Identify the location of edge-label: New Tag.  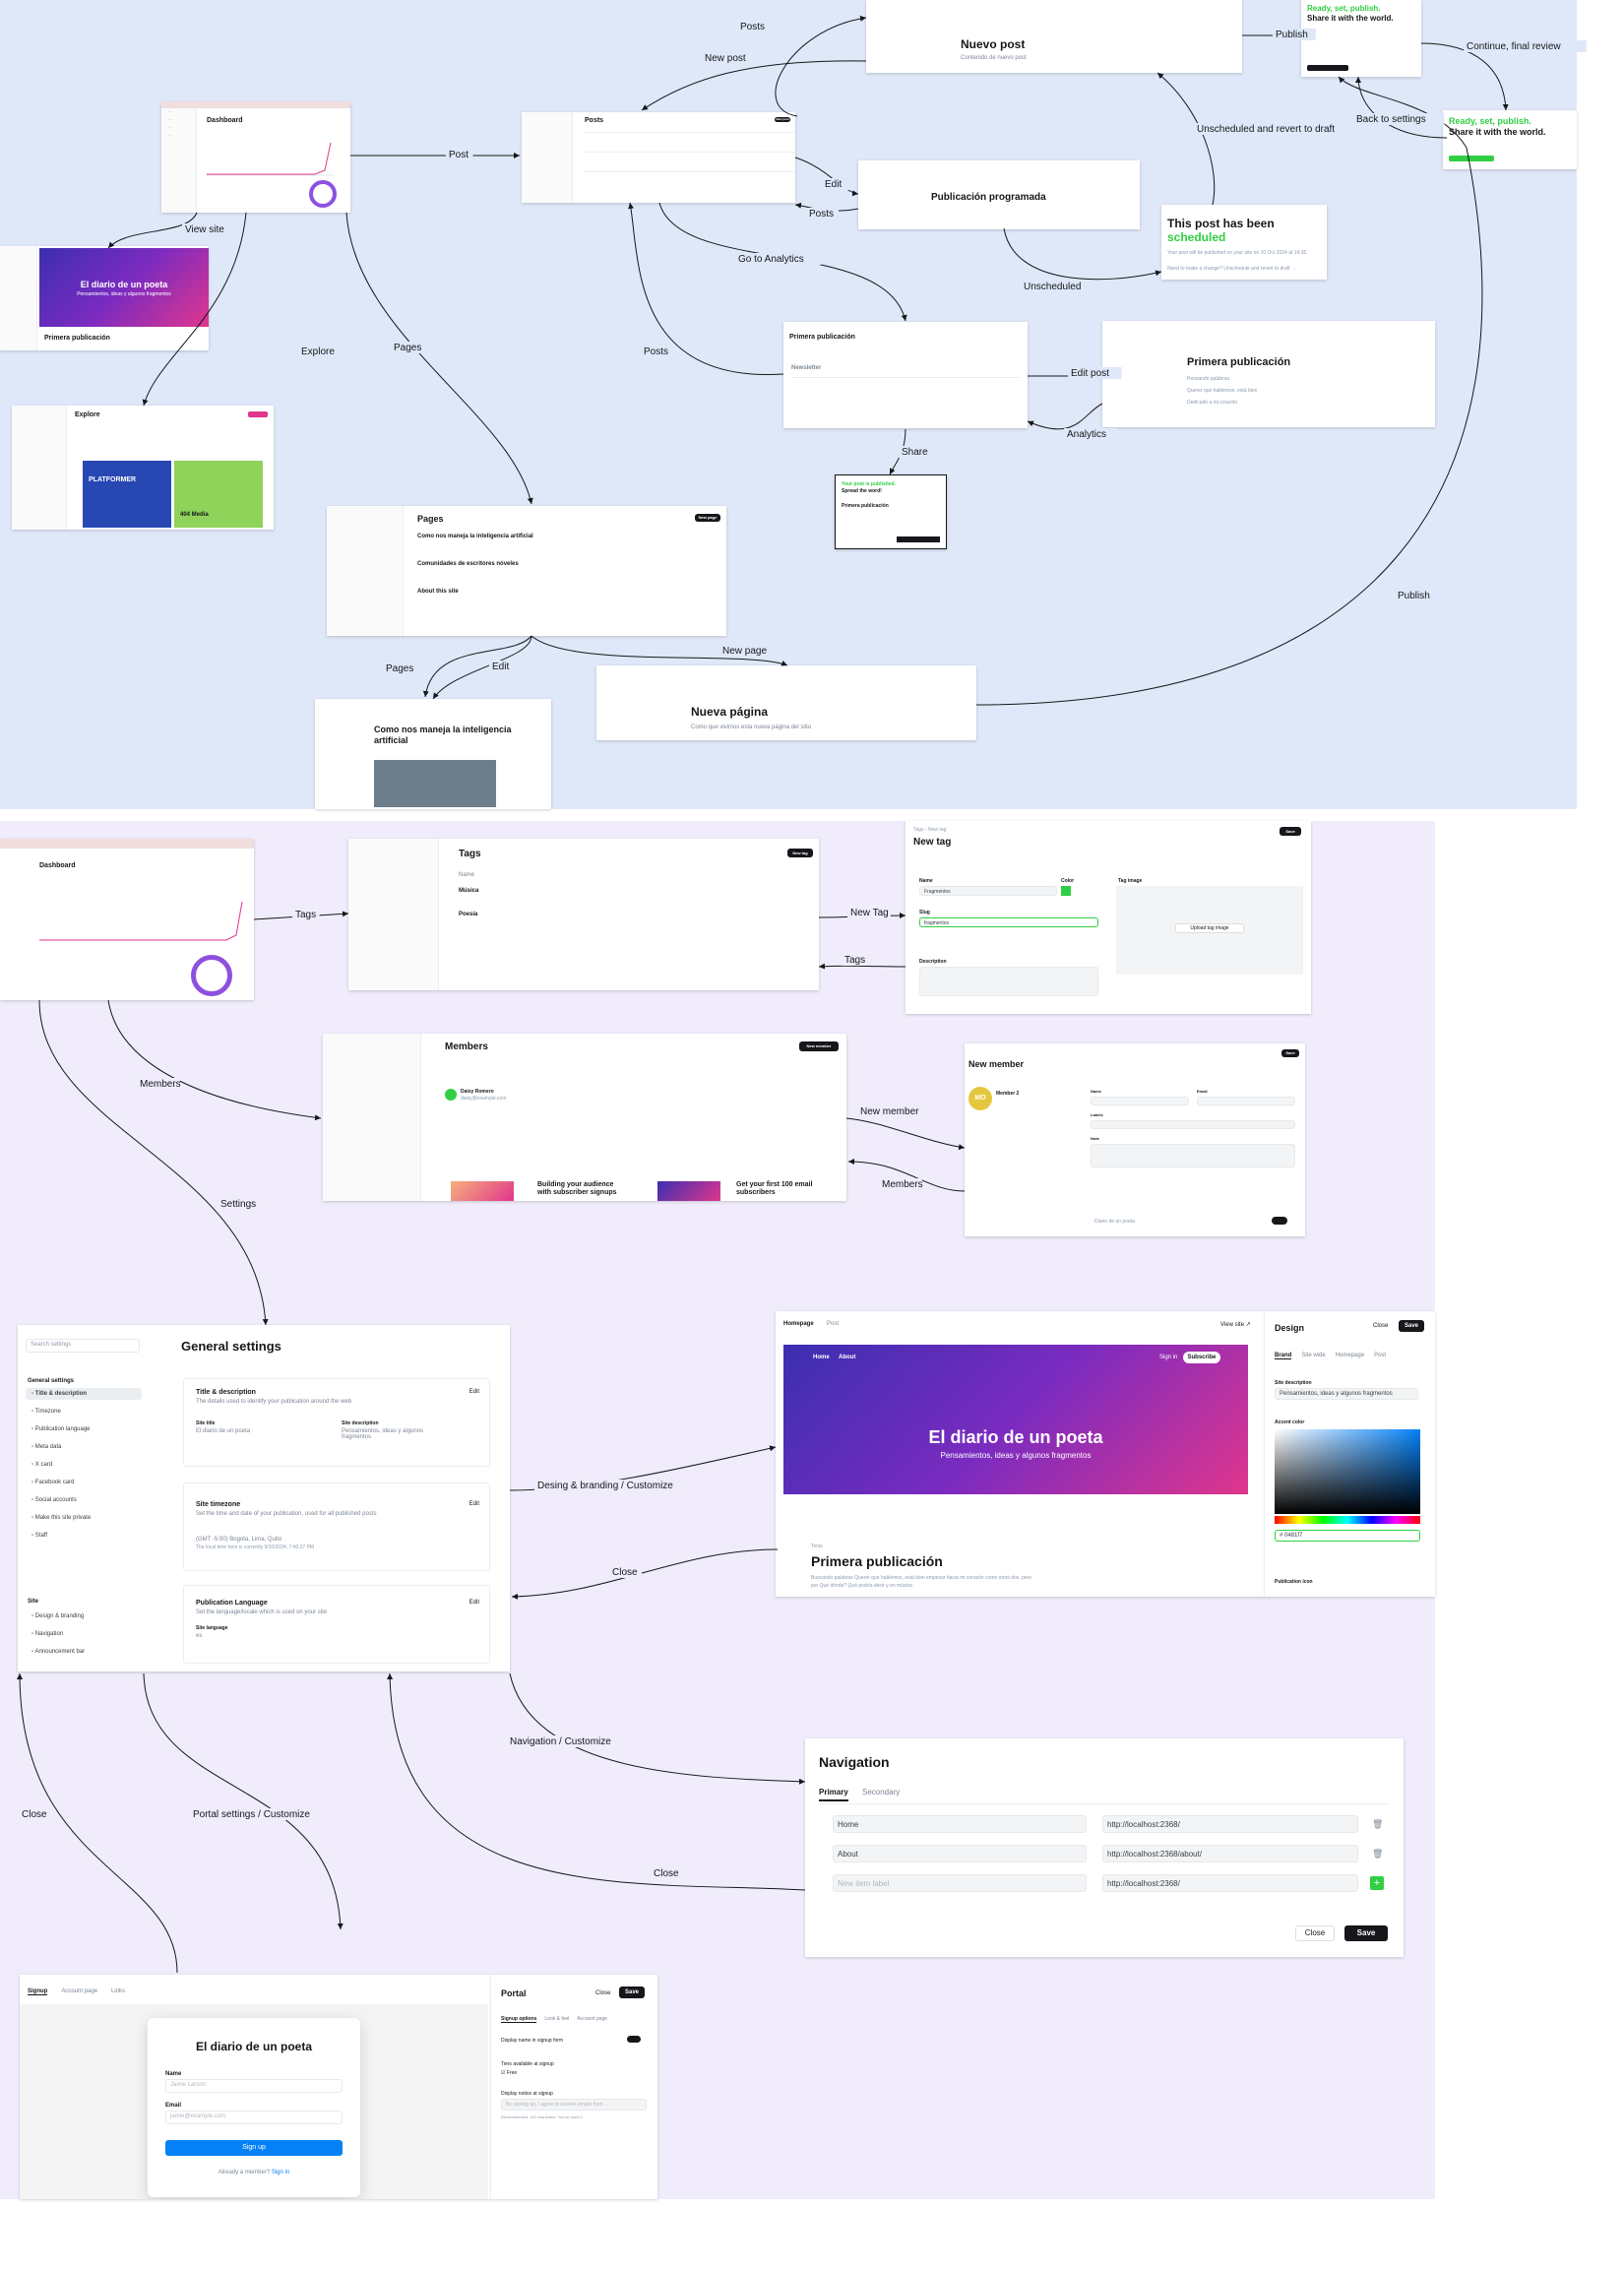
(869, 913).